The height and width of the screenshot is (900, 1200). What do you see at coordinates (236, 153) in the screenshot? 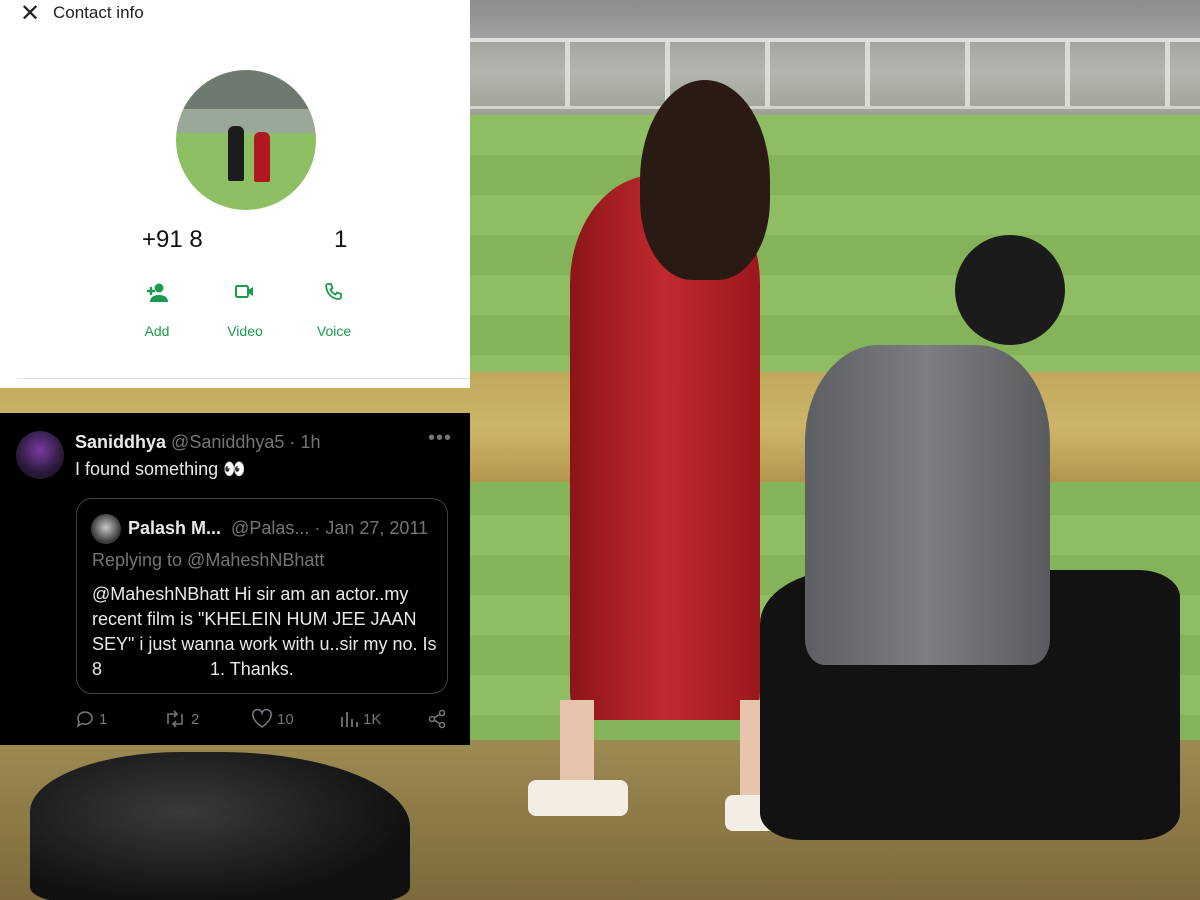
I see `avatar-figure-man` at bounding box center [236, 153].